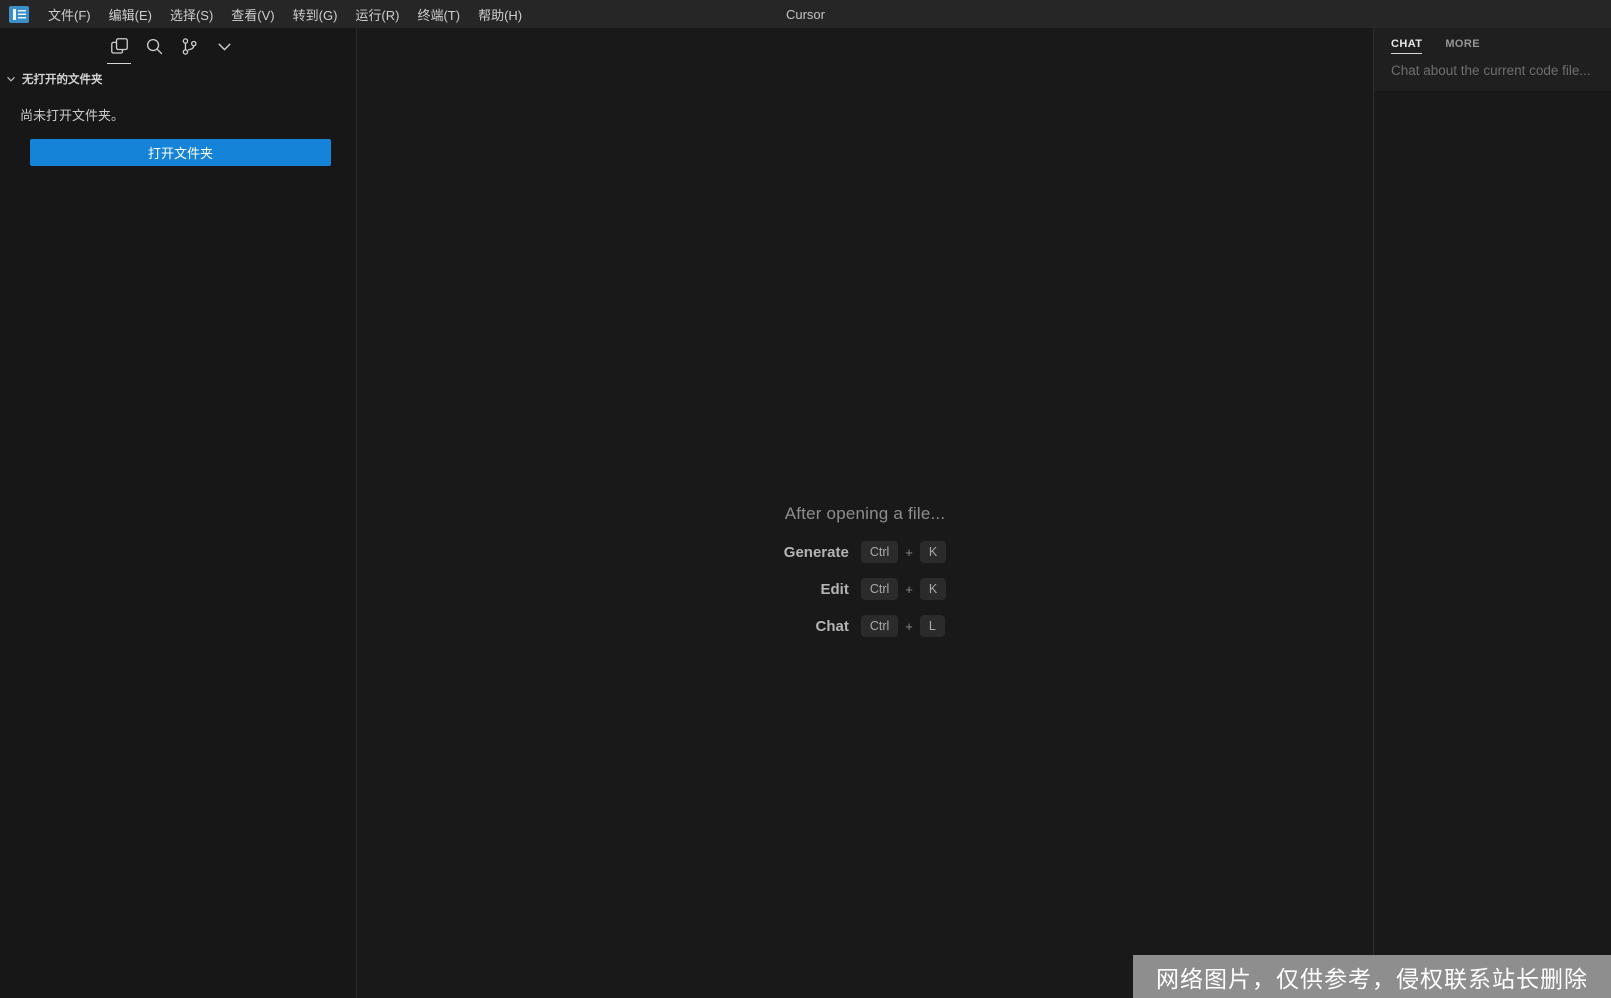 Image resolution: width=1611 pixels, height=998 pixels. Describe the element at coordinates (816, 552) in the screenshot. I see `shortcut-generate-label: Generate` at that location.